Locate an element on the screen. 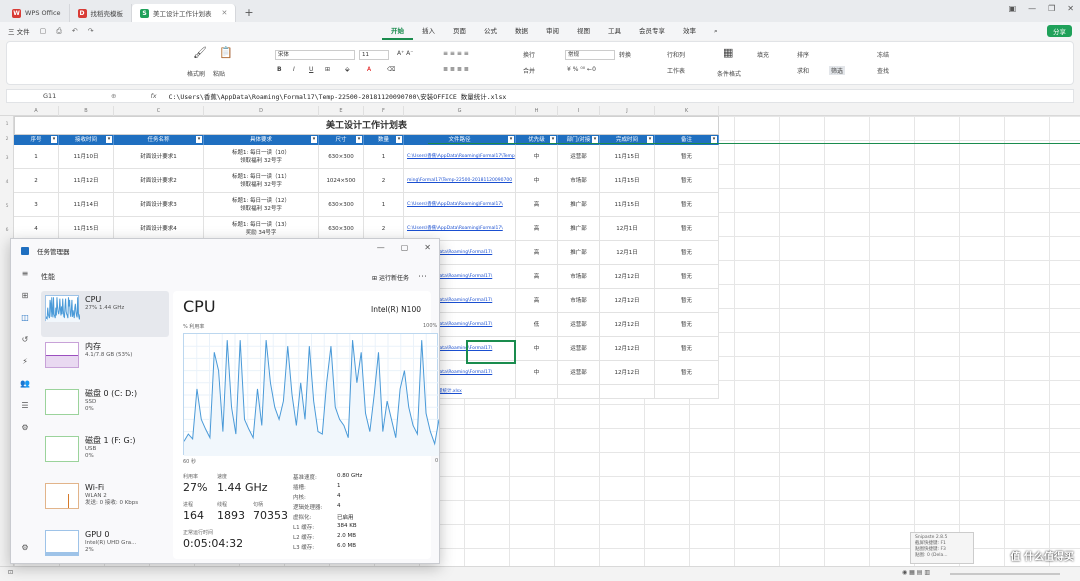 This screenshot has height=581, width=1080. hamburger-icon: ≡ is located at coordinates (25, 274).